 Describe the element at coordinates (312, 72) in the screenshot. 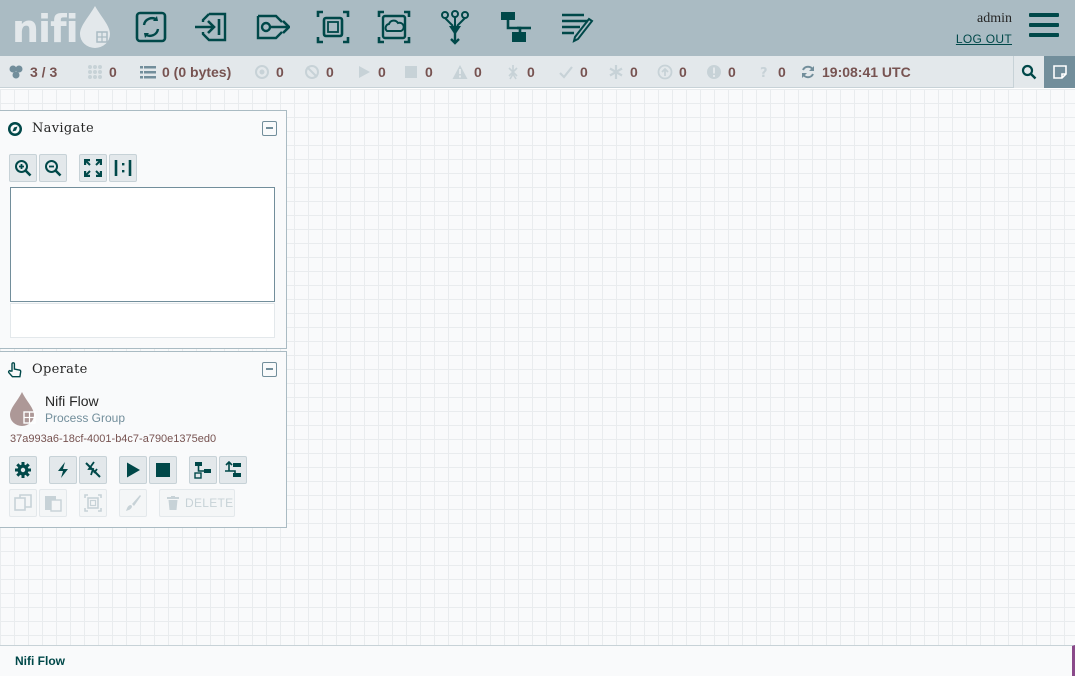

I see `remote-not-transmitting-icon` at that location.